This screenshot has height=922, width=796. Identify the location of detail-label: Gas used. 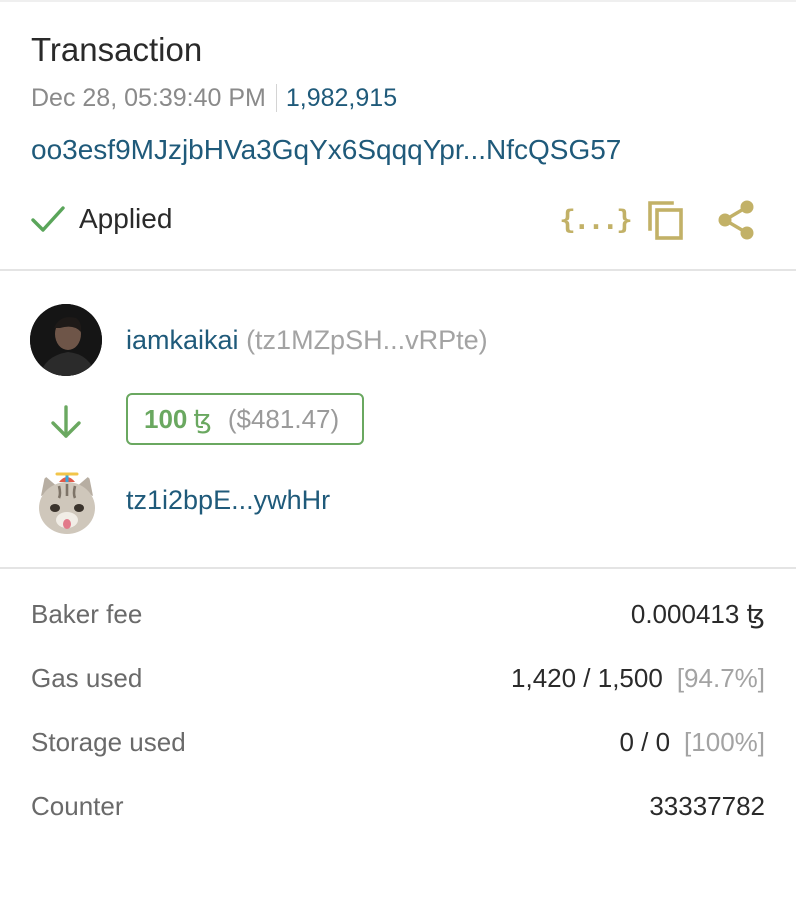
(87, 678).